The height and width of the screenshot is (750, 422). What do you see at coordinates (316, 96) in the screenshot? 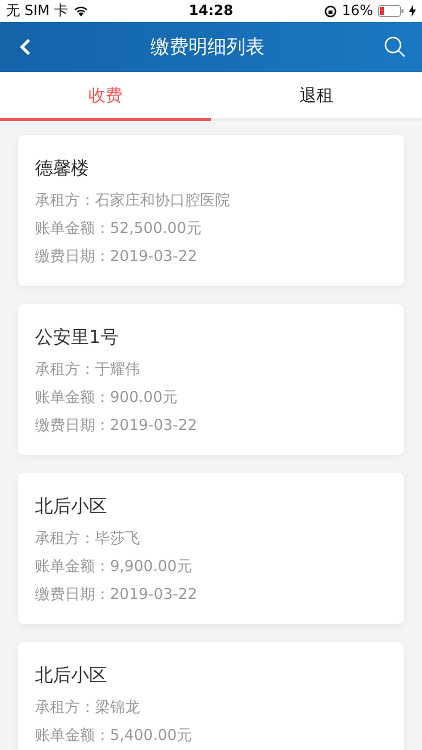
I see `tab: 退租` at bounding box center [316, 96].